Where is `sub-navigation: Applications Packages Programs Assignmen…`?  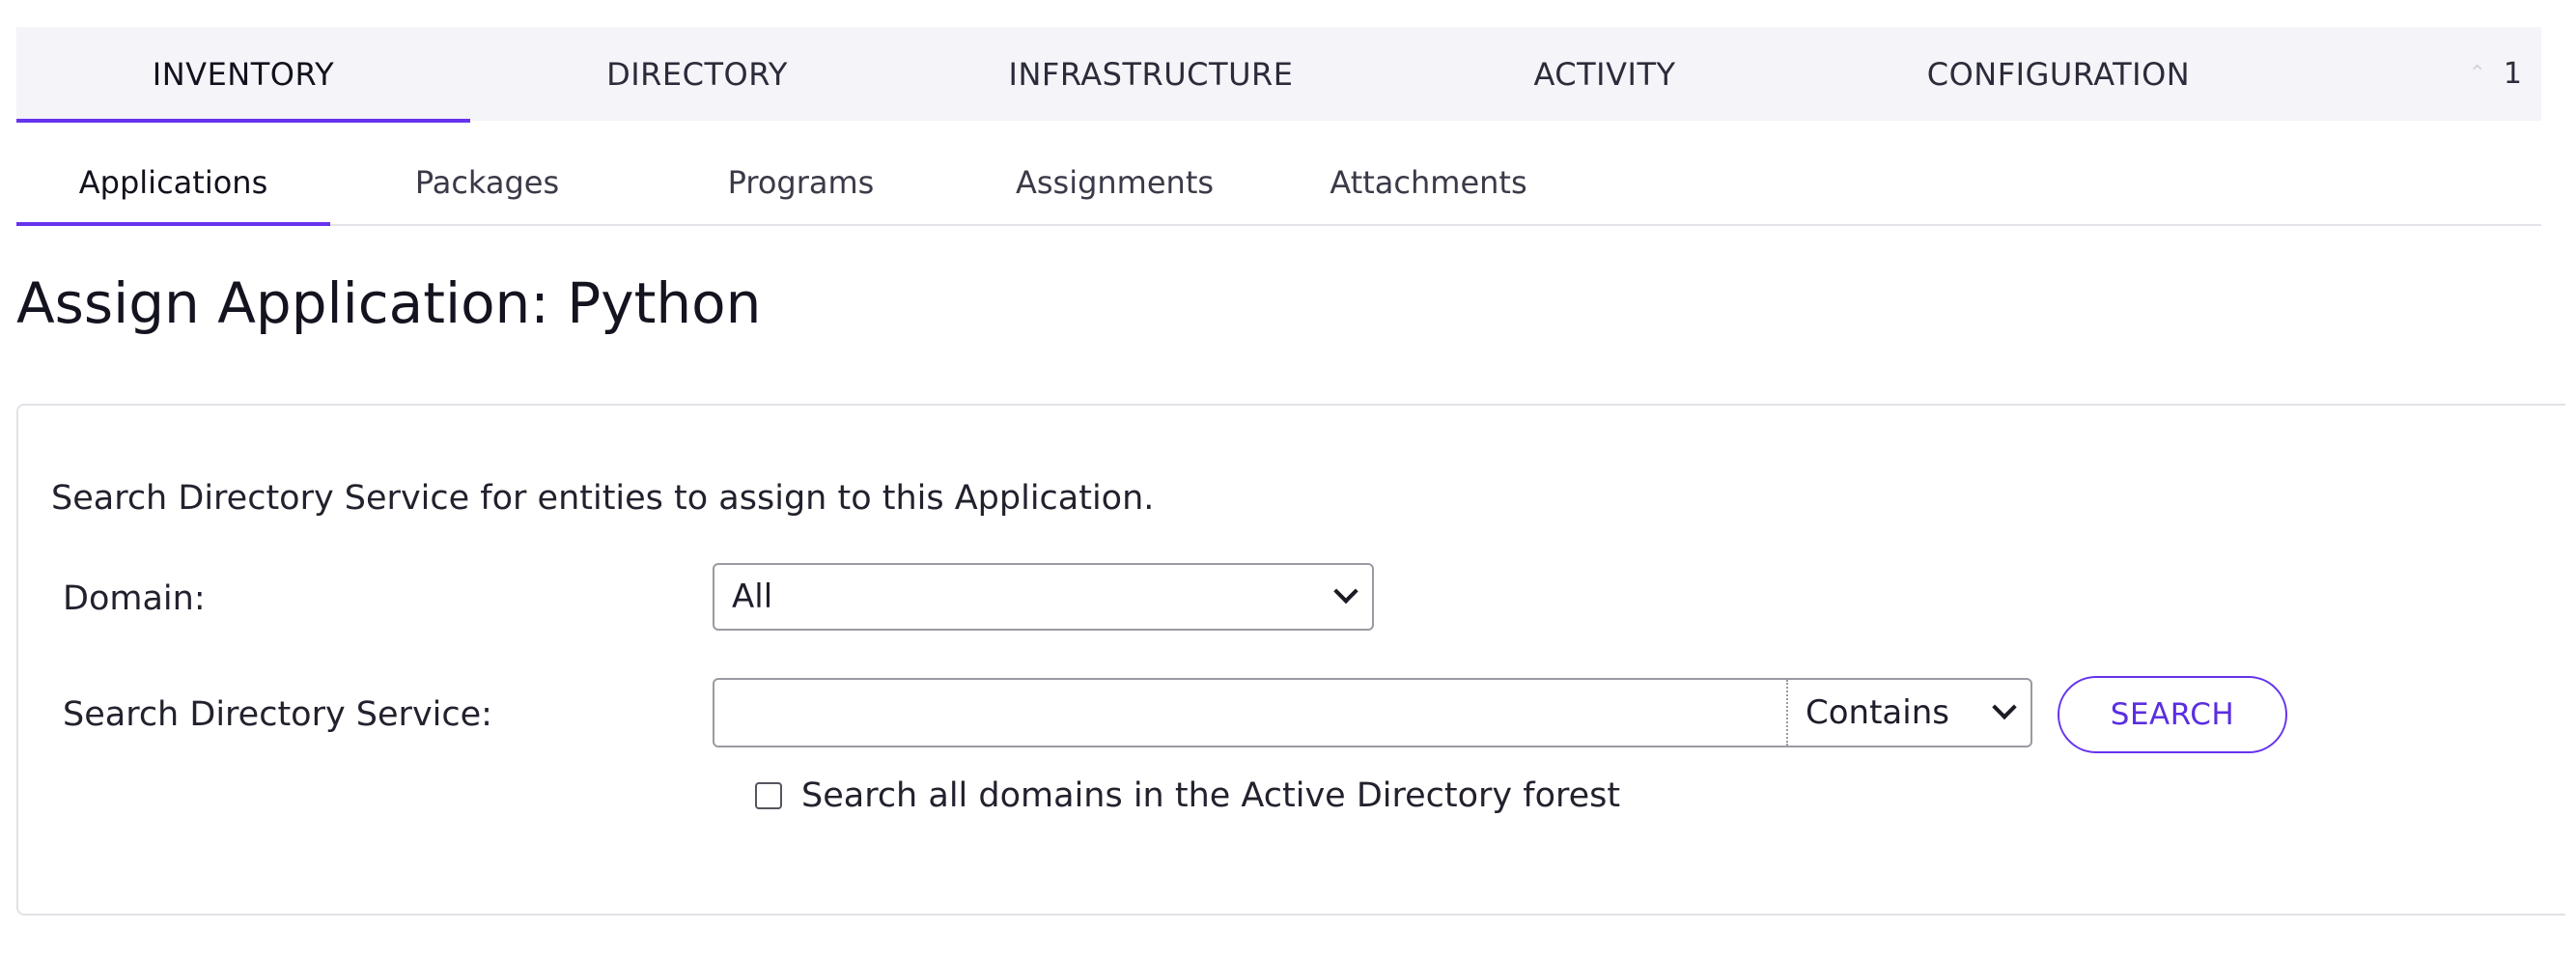
sub-navigation: Applications Packages Programs Assignmen… is located at coordinates (1279, 183).